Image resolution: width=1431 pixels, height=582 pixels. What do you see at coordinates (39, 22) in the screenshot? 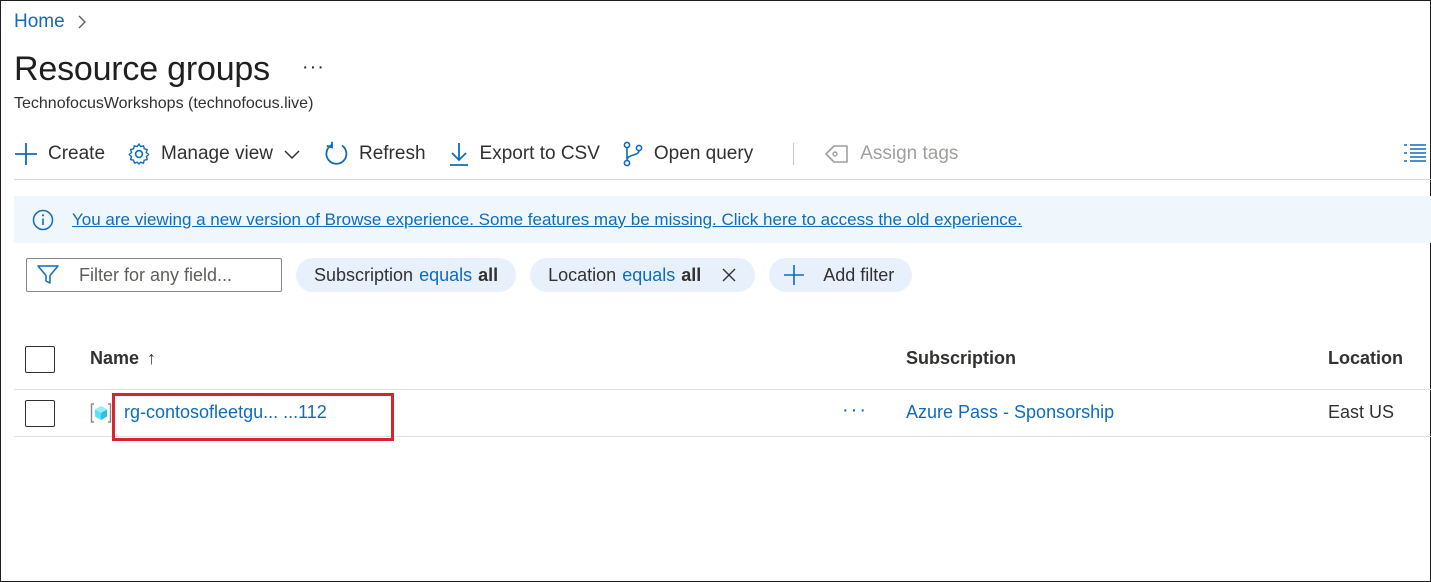
I see `breadcrumb-home-link: Home` at bounding box center [39, 22].